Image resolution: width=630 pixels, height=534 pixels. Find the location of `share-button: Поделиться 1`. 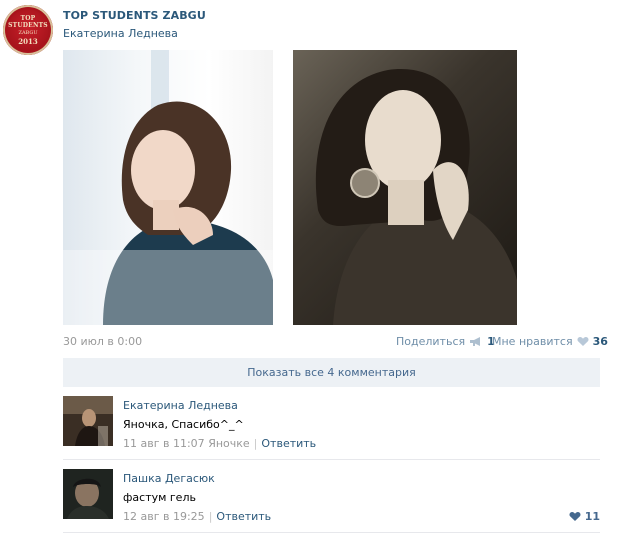

share-button: Поделиться 1 is located at coordinates (445, 341).